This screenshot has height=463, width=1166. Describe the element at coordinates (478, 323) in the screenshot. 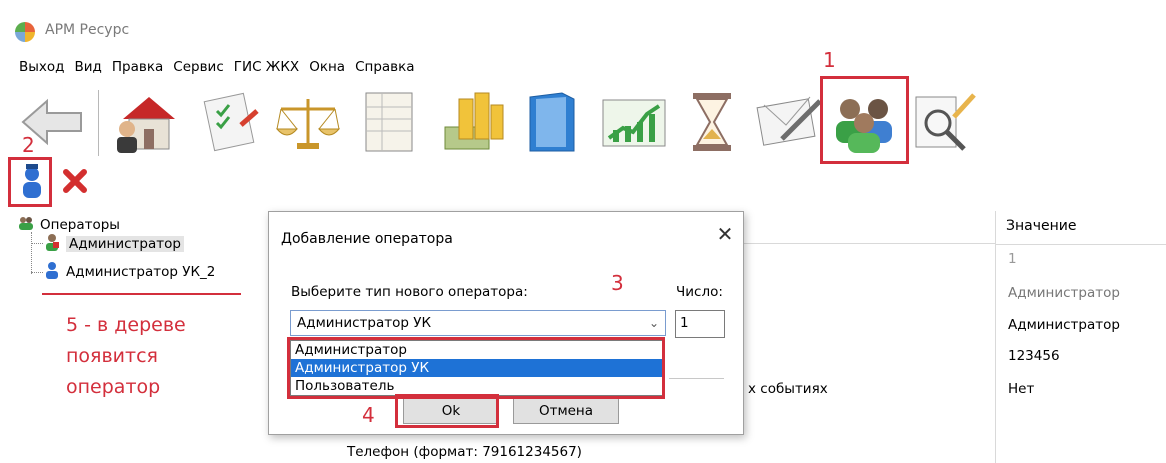

I see `operator-type-select: Администратор УК ⌄` at that location.